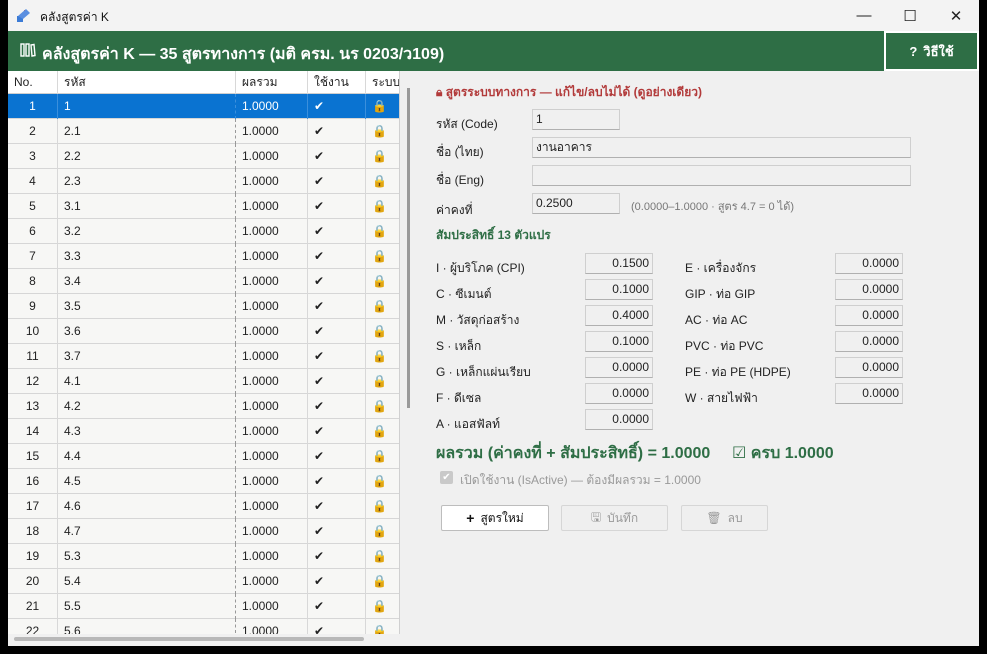 The image size is (987, 654). Describe the element at coordinates (33, 306) in the screenshot. I see `row-number: 9` at that location.